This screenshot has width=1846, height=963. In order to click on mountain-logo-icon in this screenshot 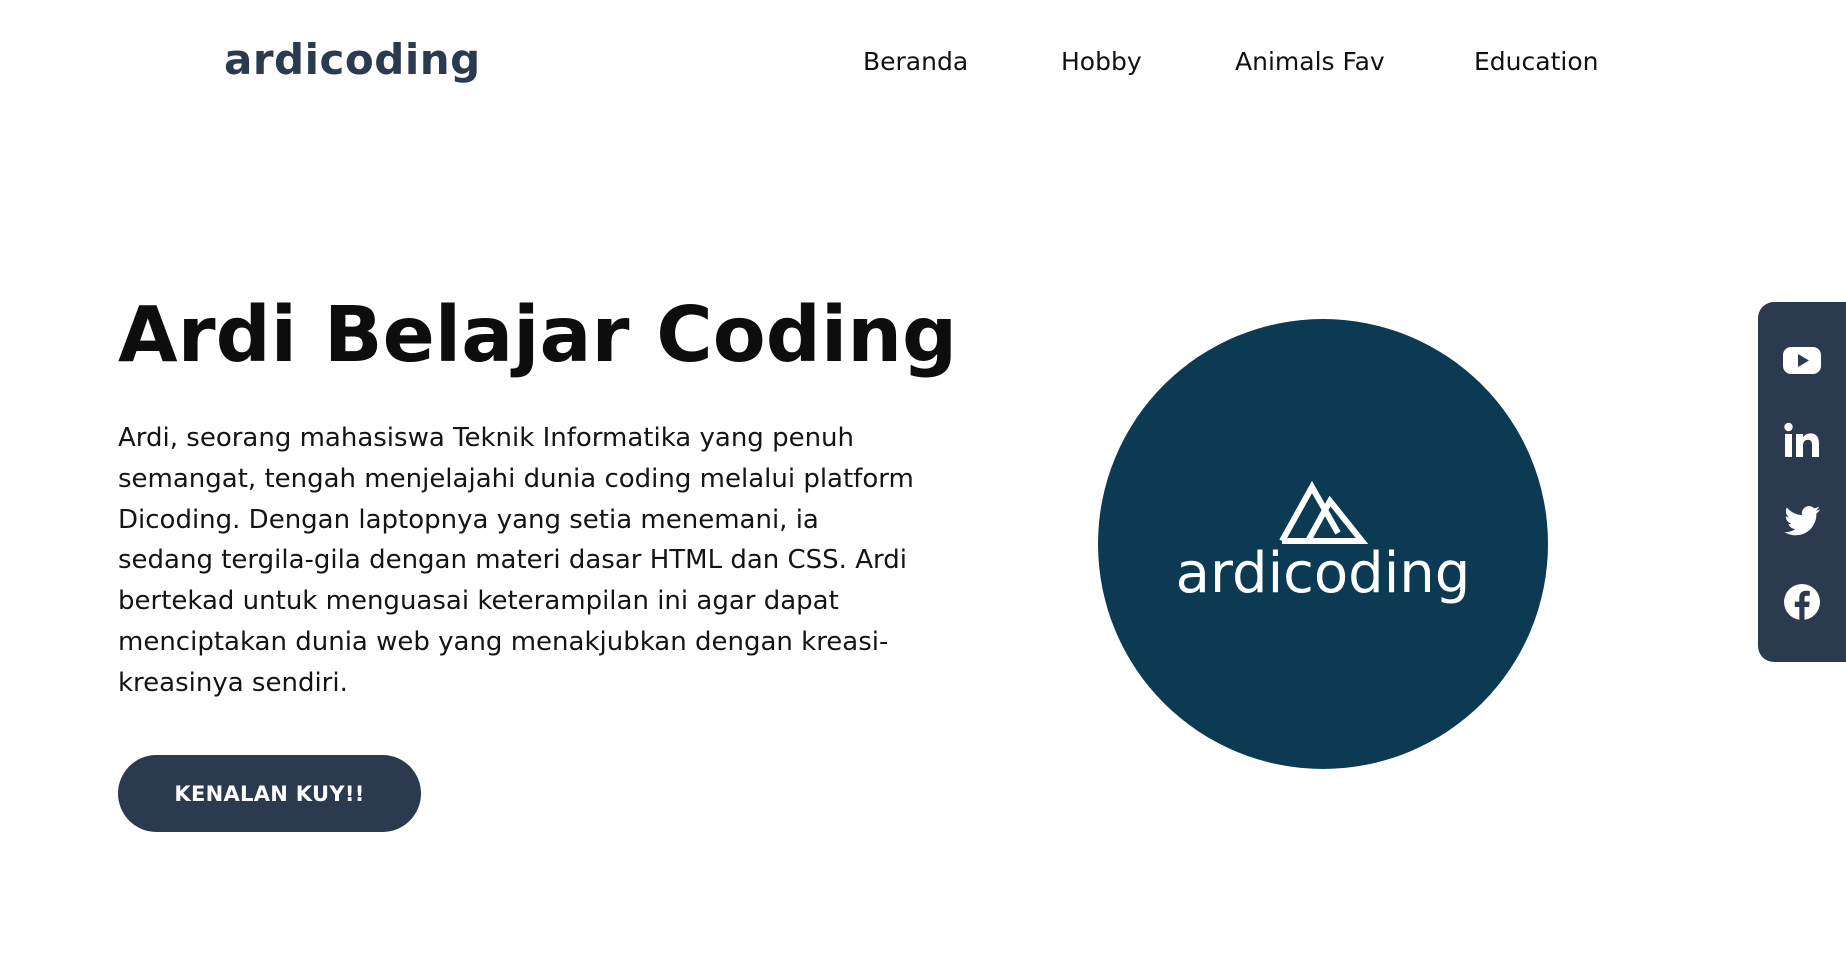, I will do `click(1323, 512)`.